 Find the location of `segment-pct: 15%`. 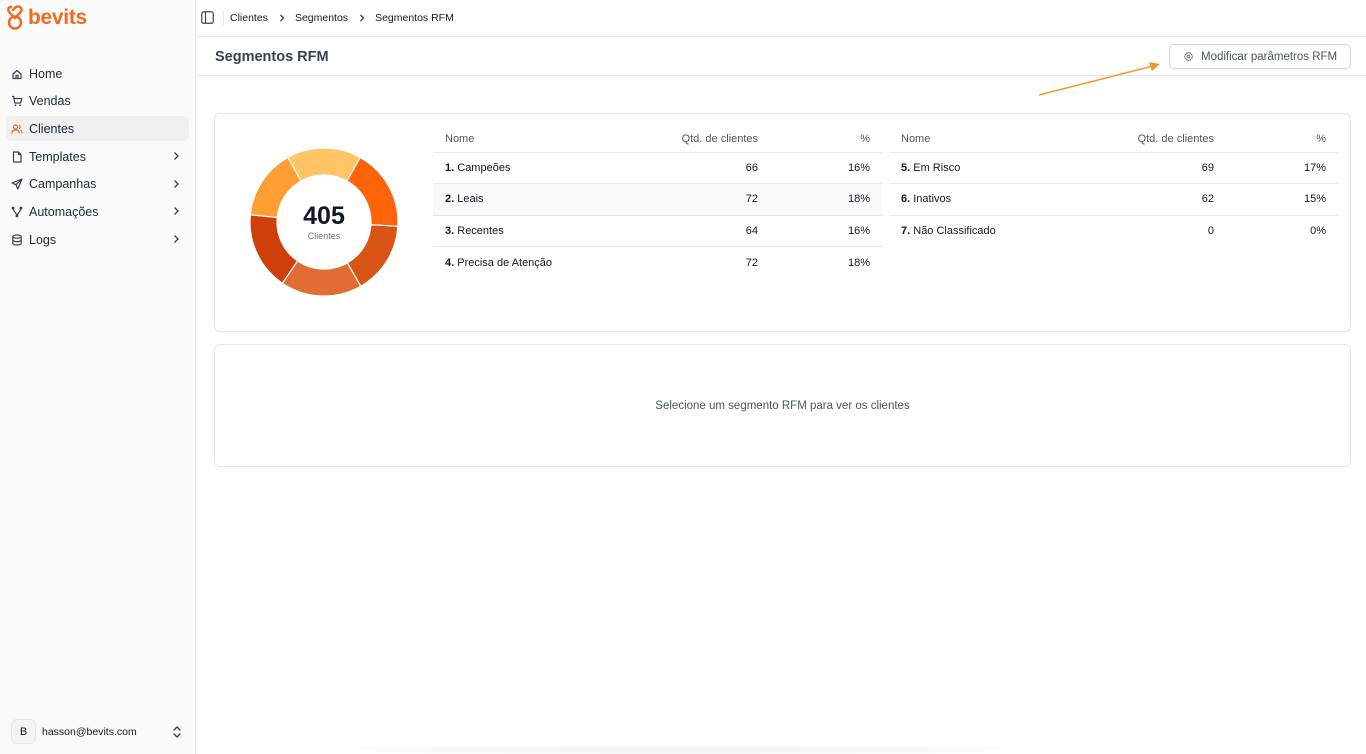

segment-pct: 15% is located at coordinates (1282, 199).